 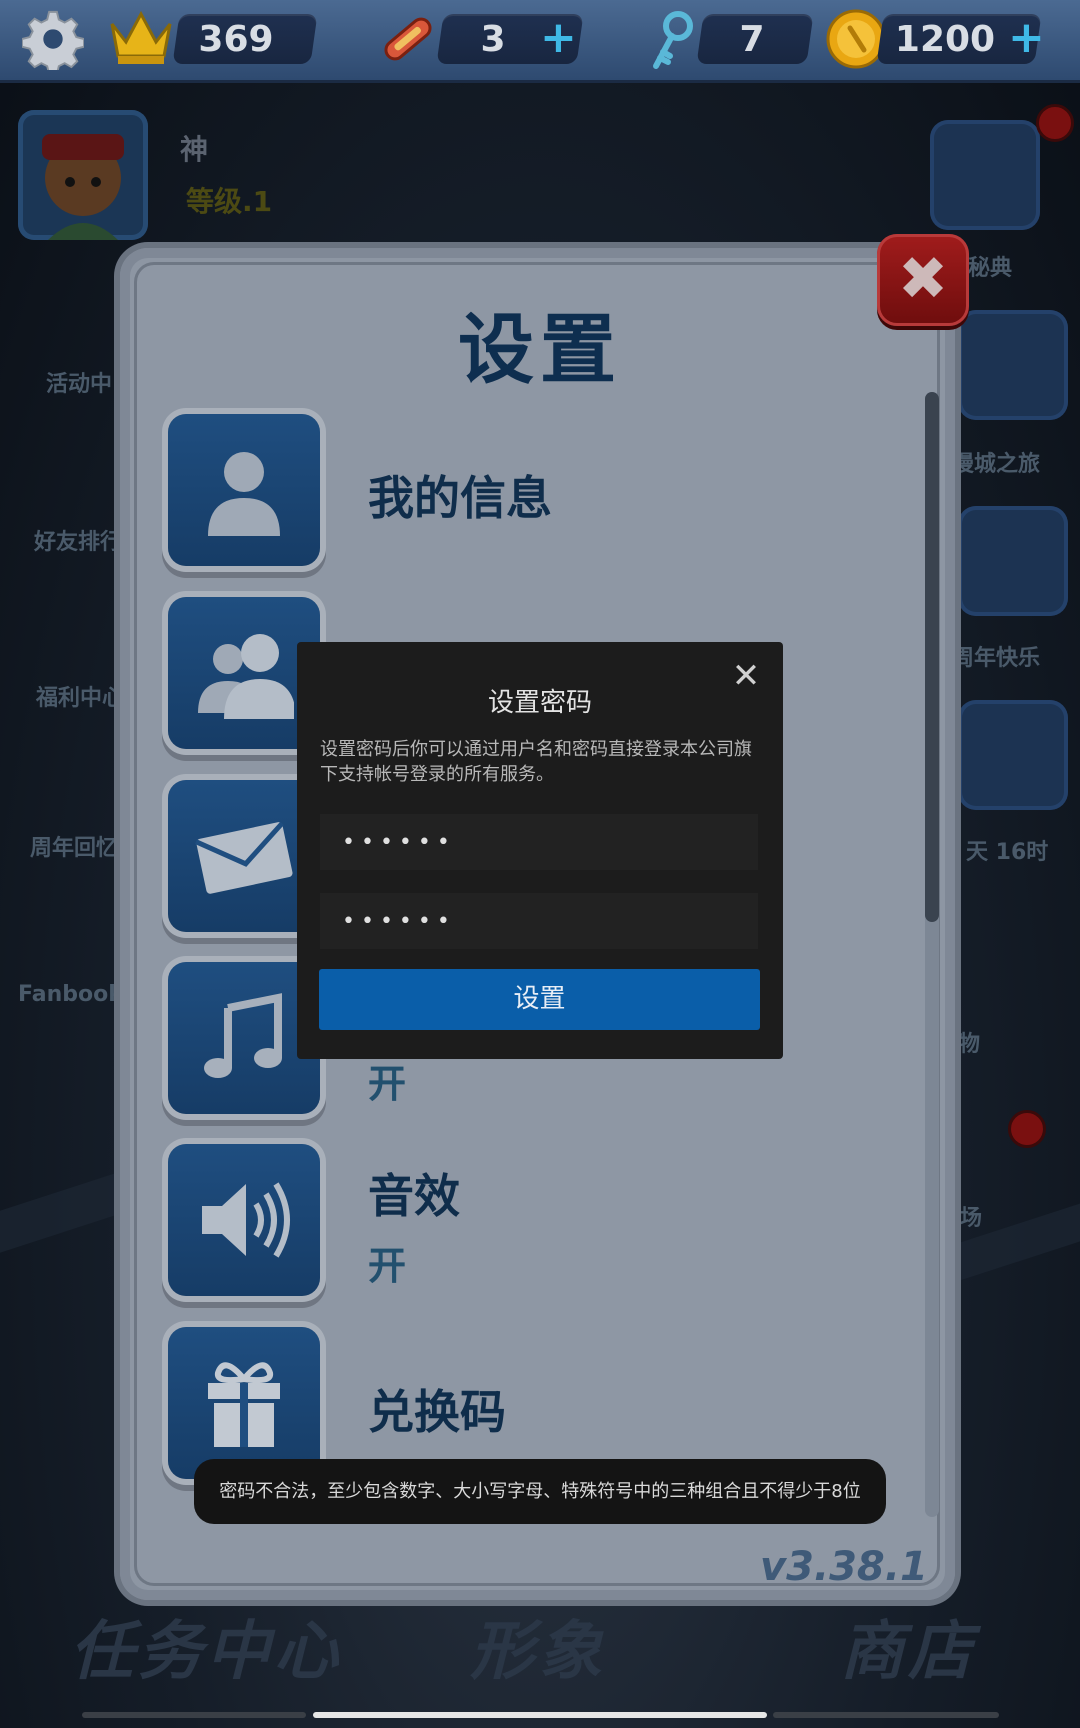 What do you see at coordinates (539, 842) in the screenshot?
I see `password-input` at bounding box center [539, 842].